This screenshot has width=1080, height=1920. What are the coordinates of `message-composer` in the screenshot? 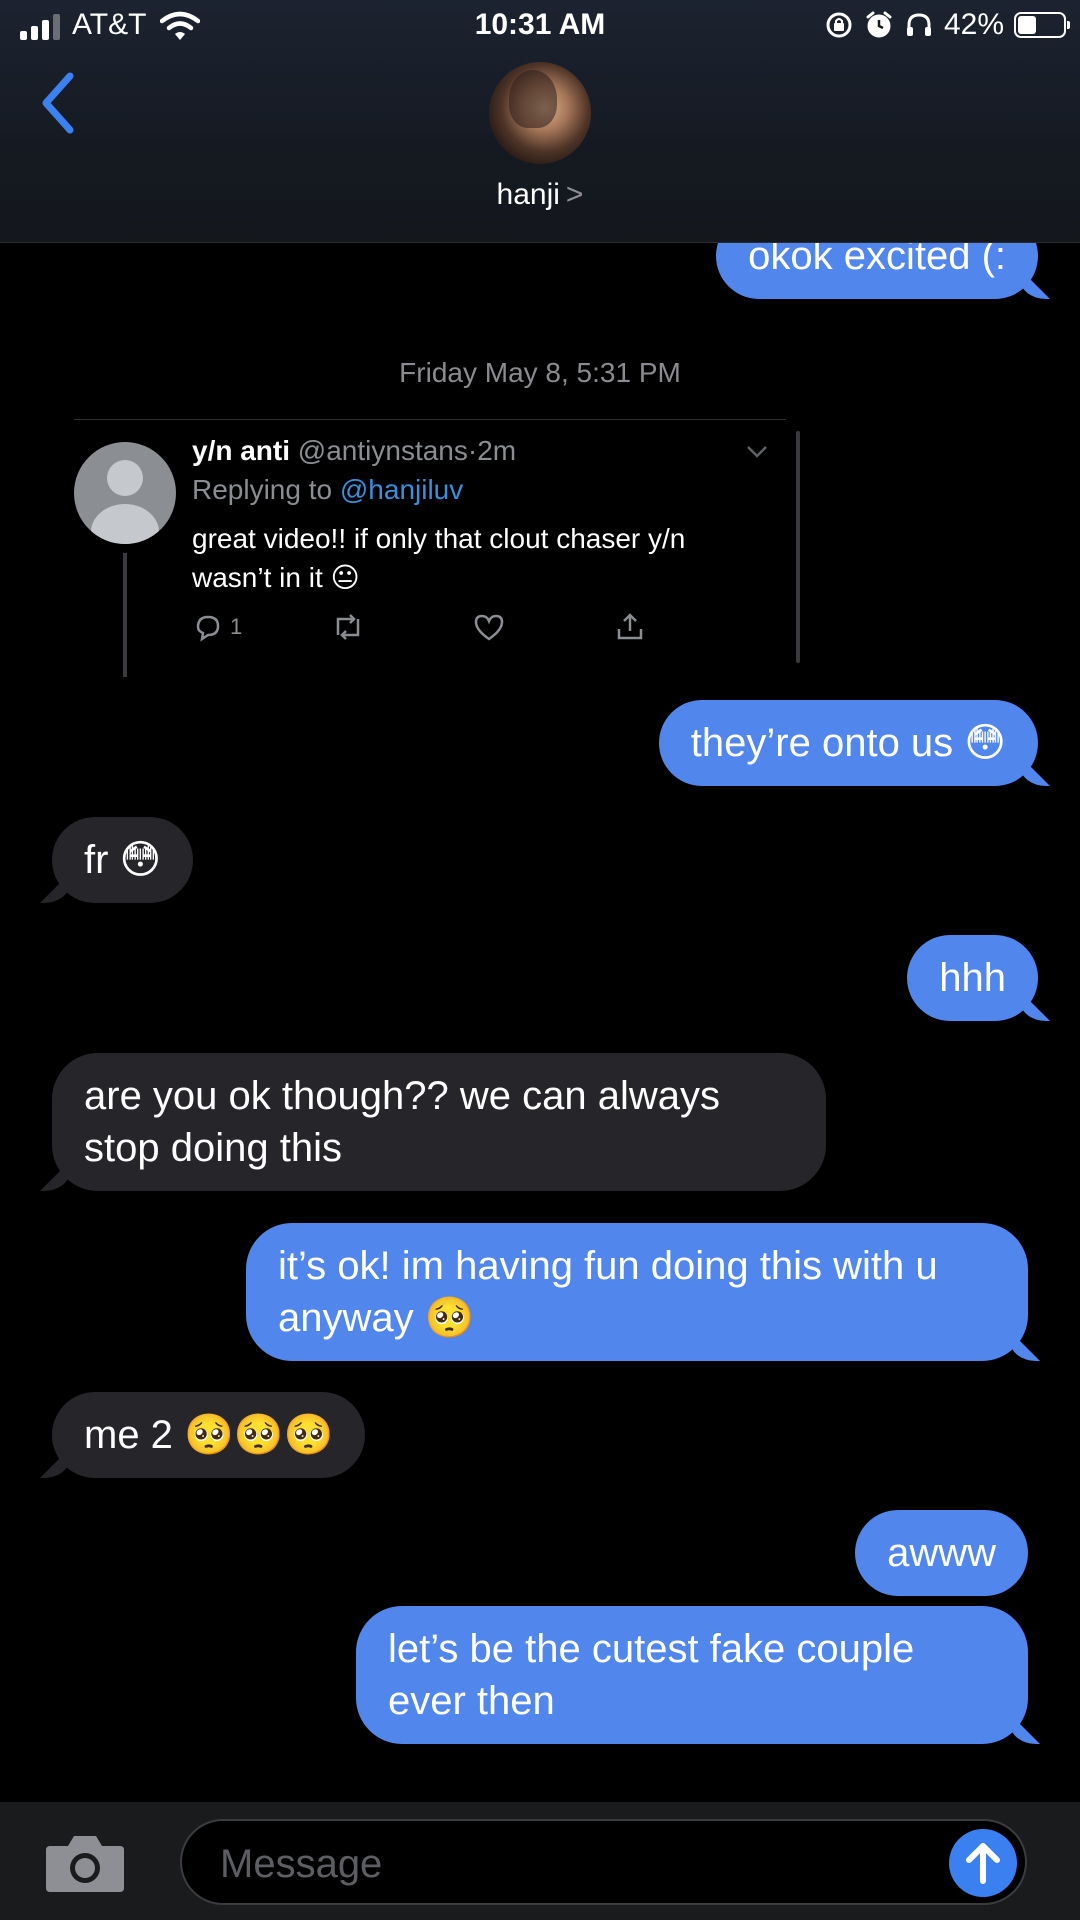 It's located at (540, 1861).